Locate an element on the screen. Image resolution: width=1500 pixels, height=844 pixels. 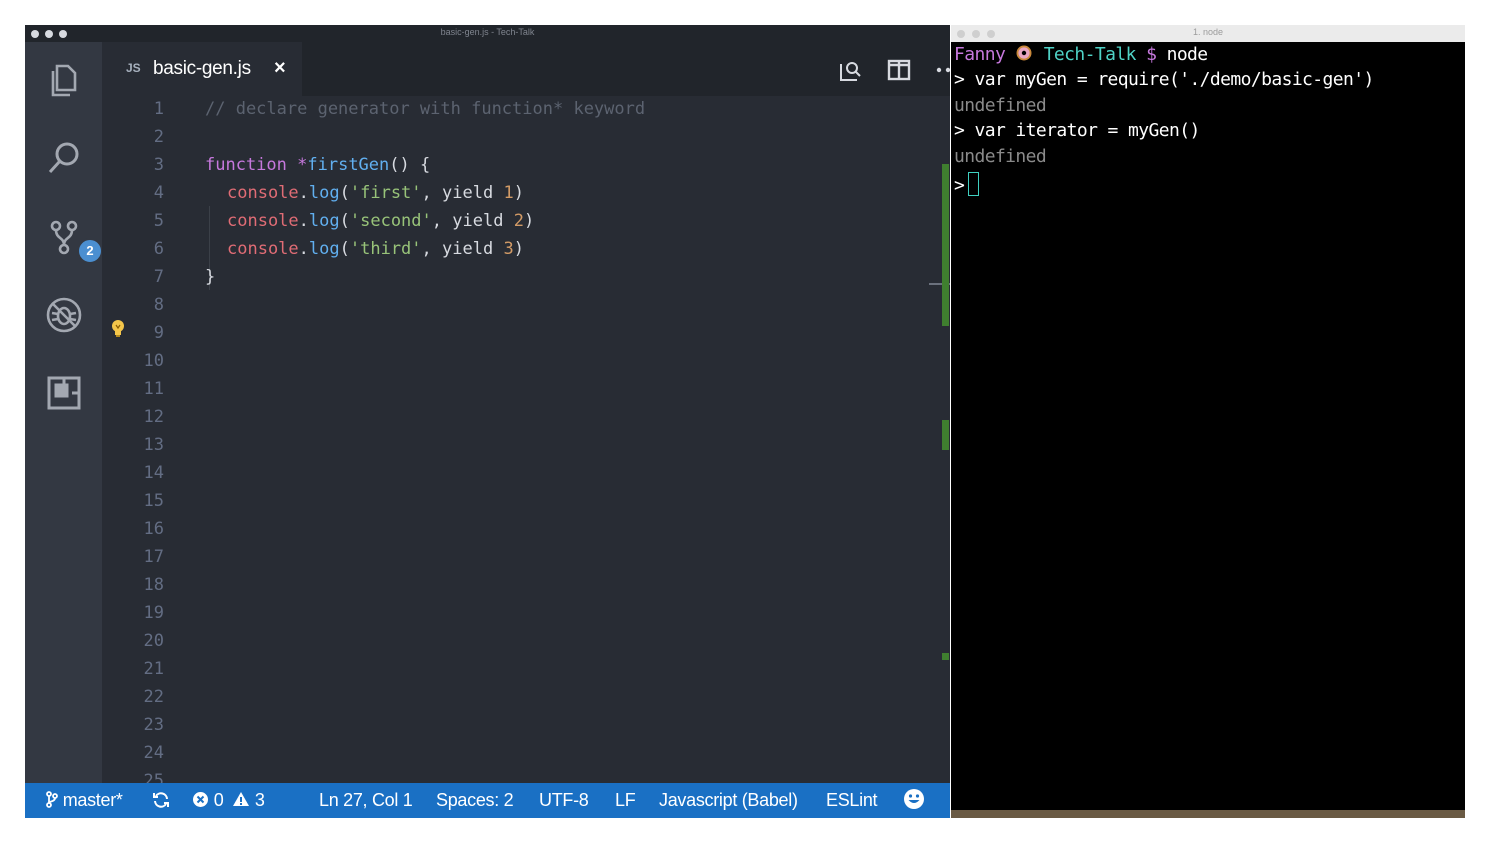
split-editor-icon is located at coordinates (899, 70).